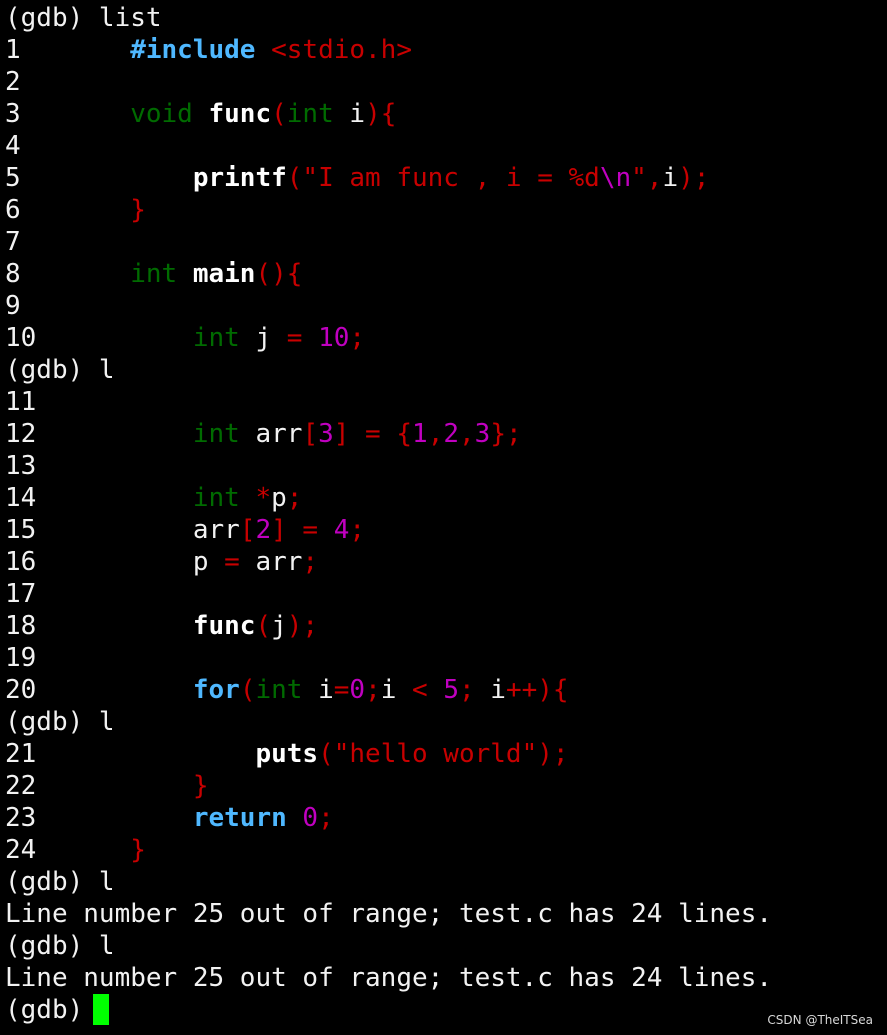 The image size is (887, 1035). Describe the element at coordinates (310, 434) in the screenshot. I see `code-token: [` at that location.